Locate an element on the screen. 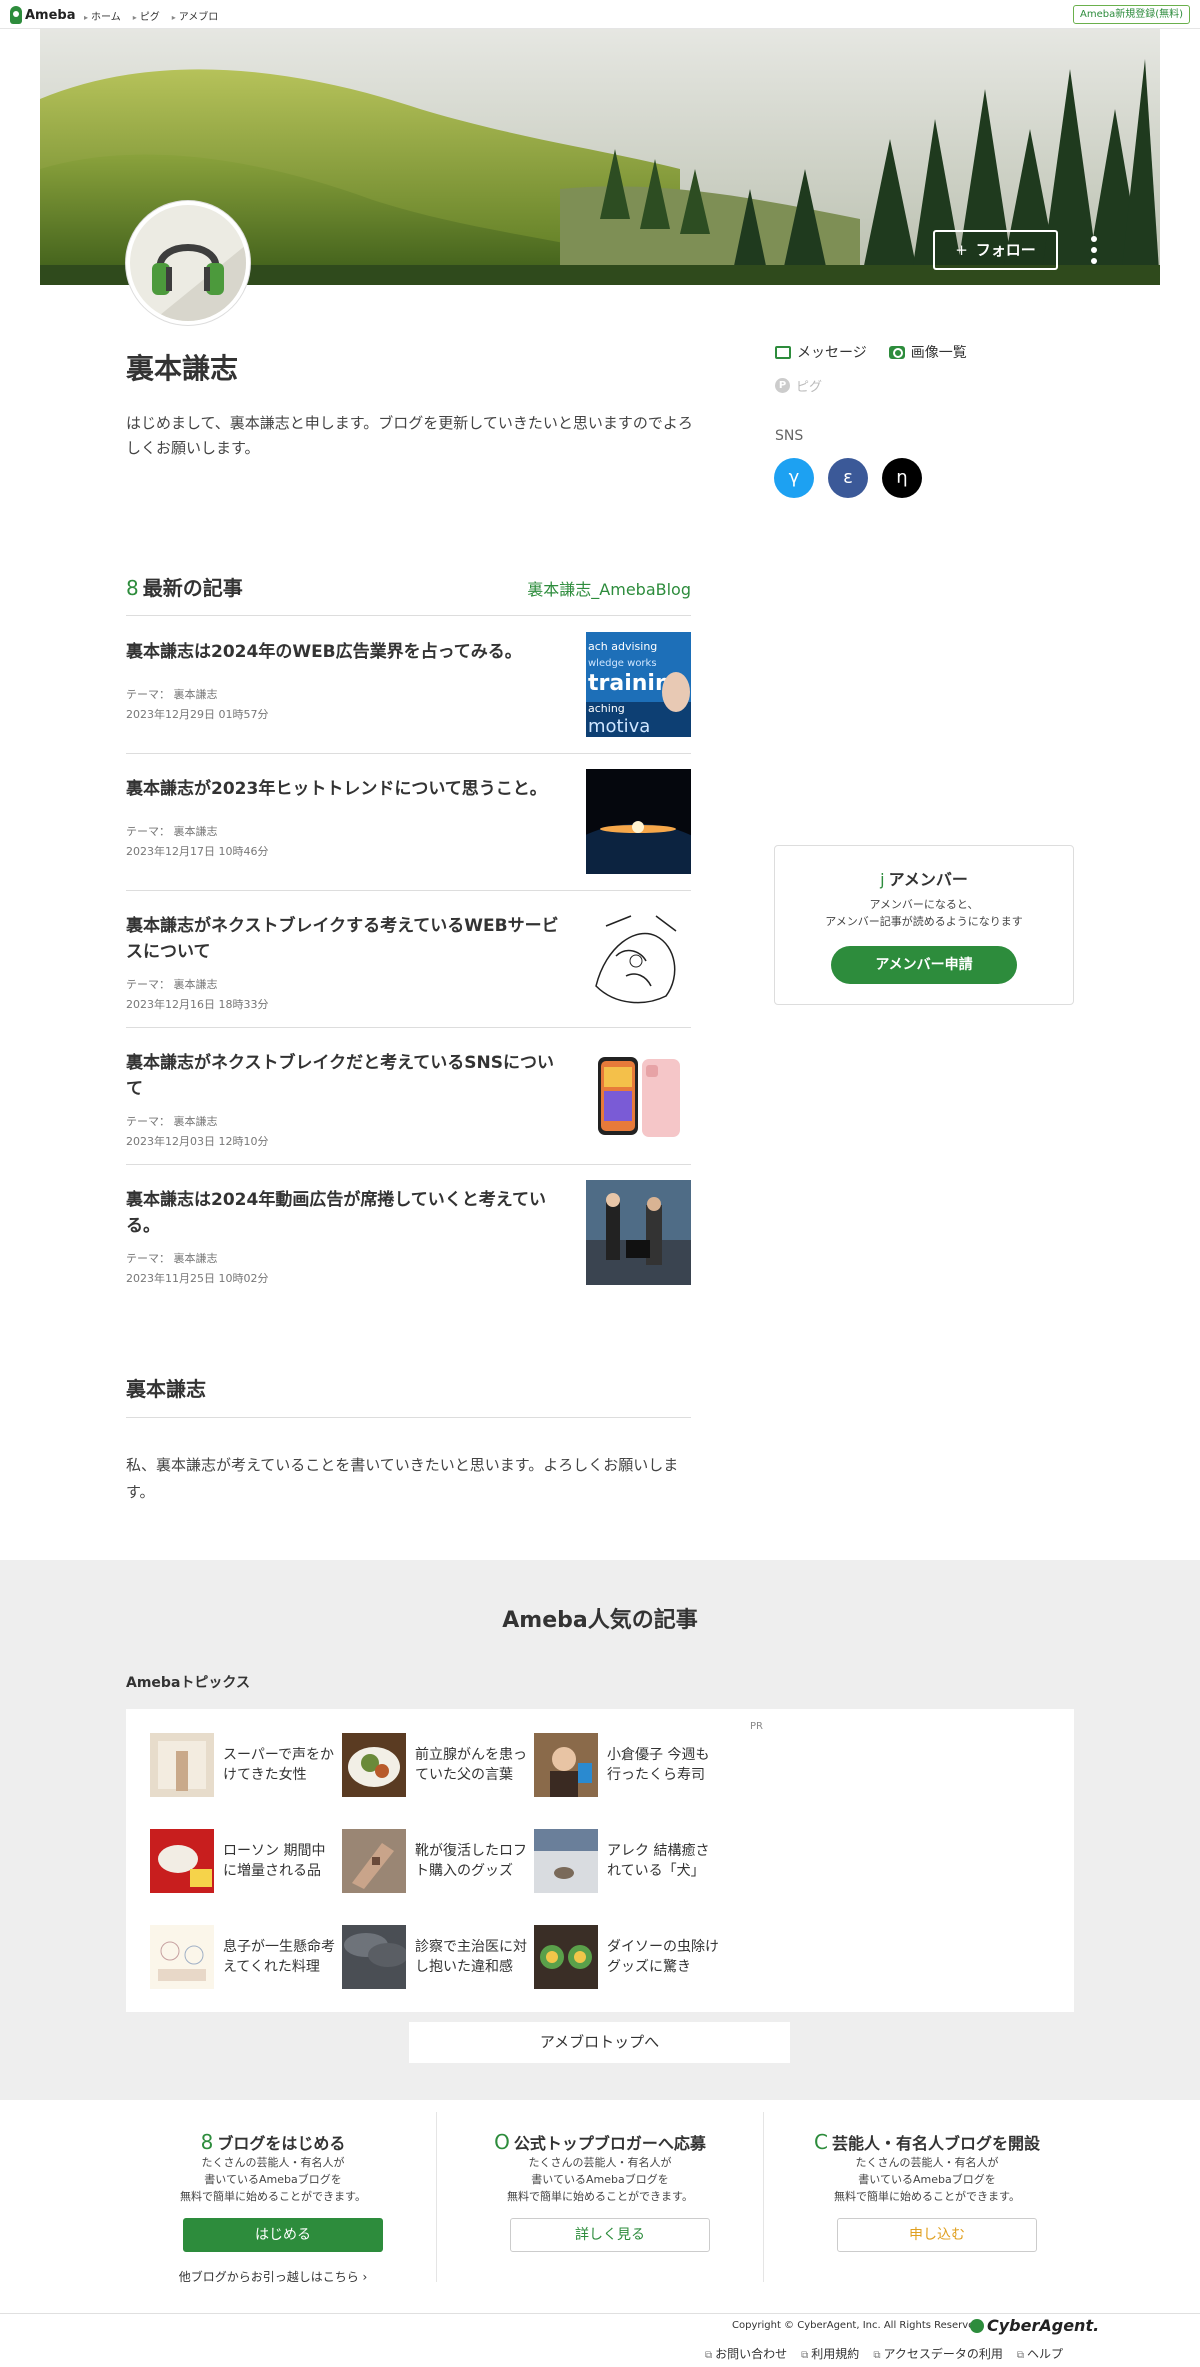 This screenshot has width=1200, height=2367. blog-link: 裏本謙志_AmebaBlog is located at coordinates (609, 588).